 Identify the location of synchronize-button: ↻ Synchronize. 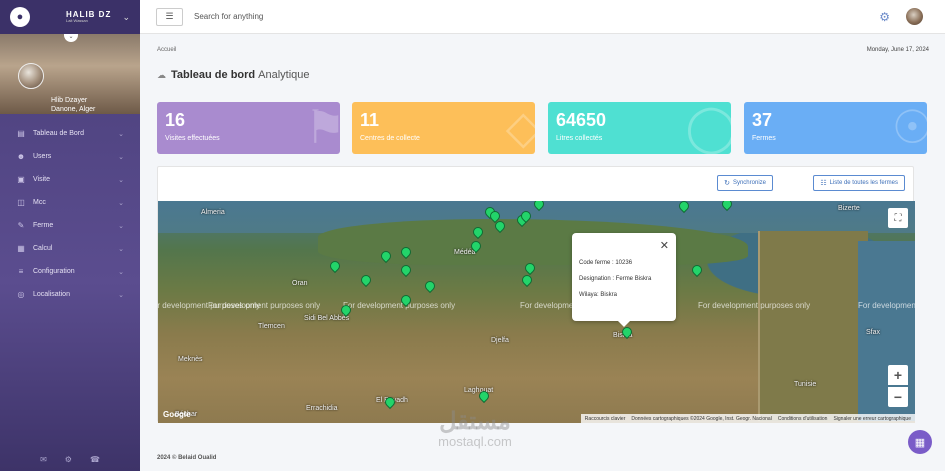
(745, 183).